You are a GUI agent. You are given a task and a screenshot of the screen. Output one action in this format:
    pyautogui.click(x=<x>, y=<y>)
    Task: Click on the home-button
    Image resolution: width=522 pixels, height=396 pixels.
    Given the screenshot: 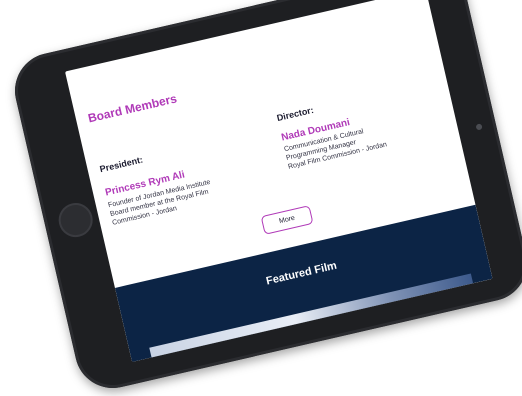 What is the action you would take?
    pyautogui.click(x=76, y=220)
    